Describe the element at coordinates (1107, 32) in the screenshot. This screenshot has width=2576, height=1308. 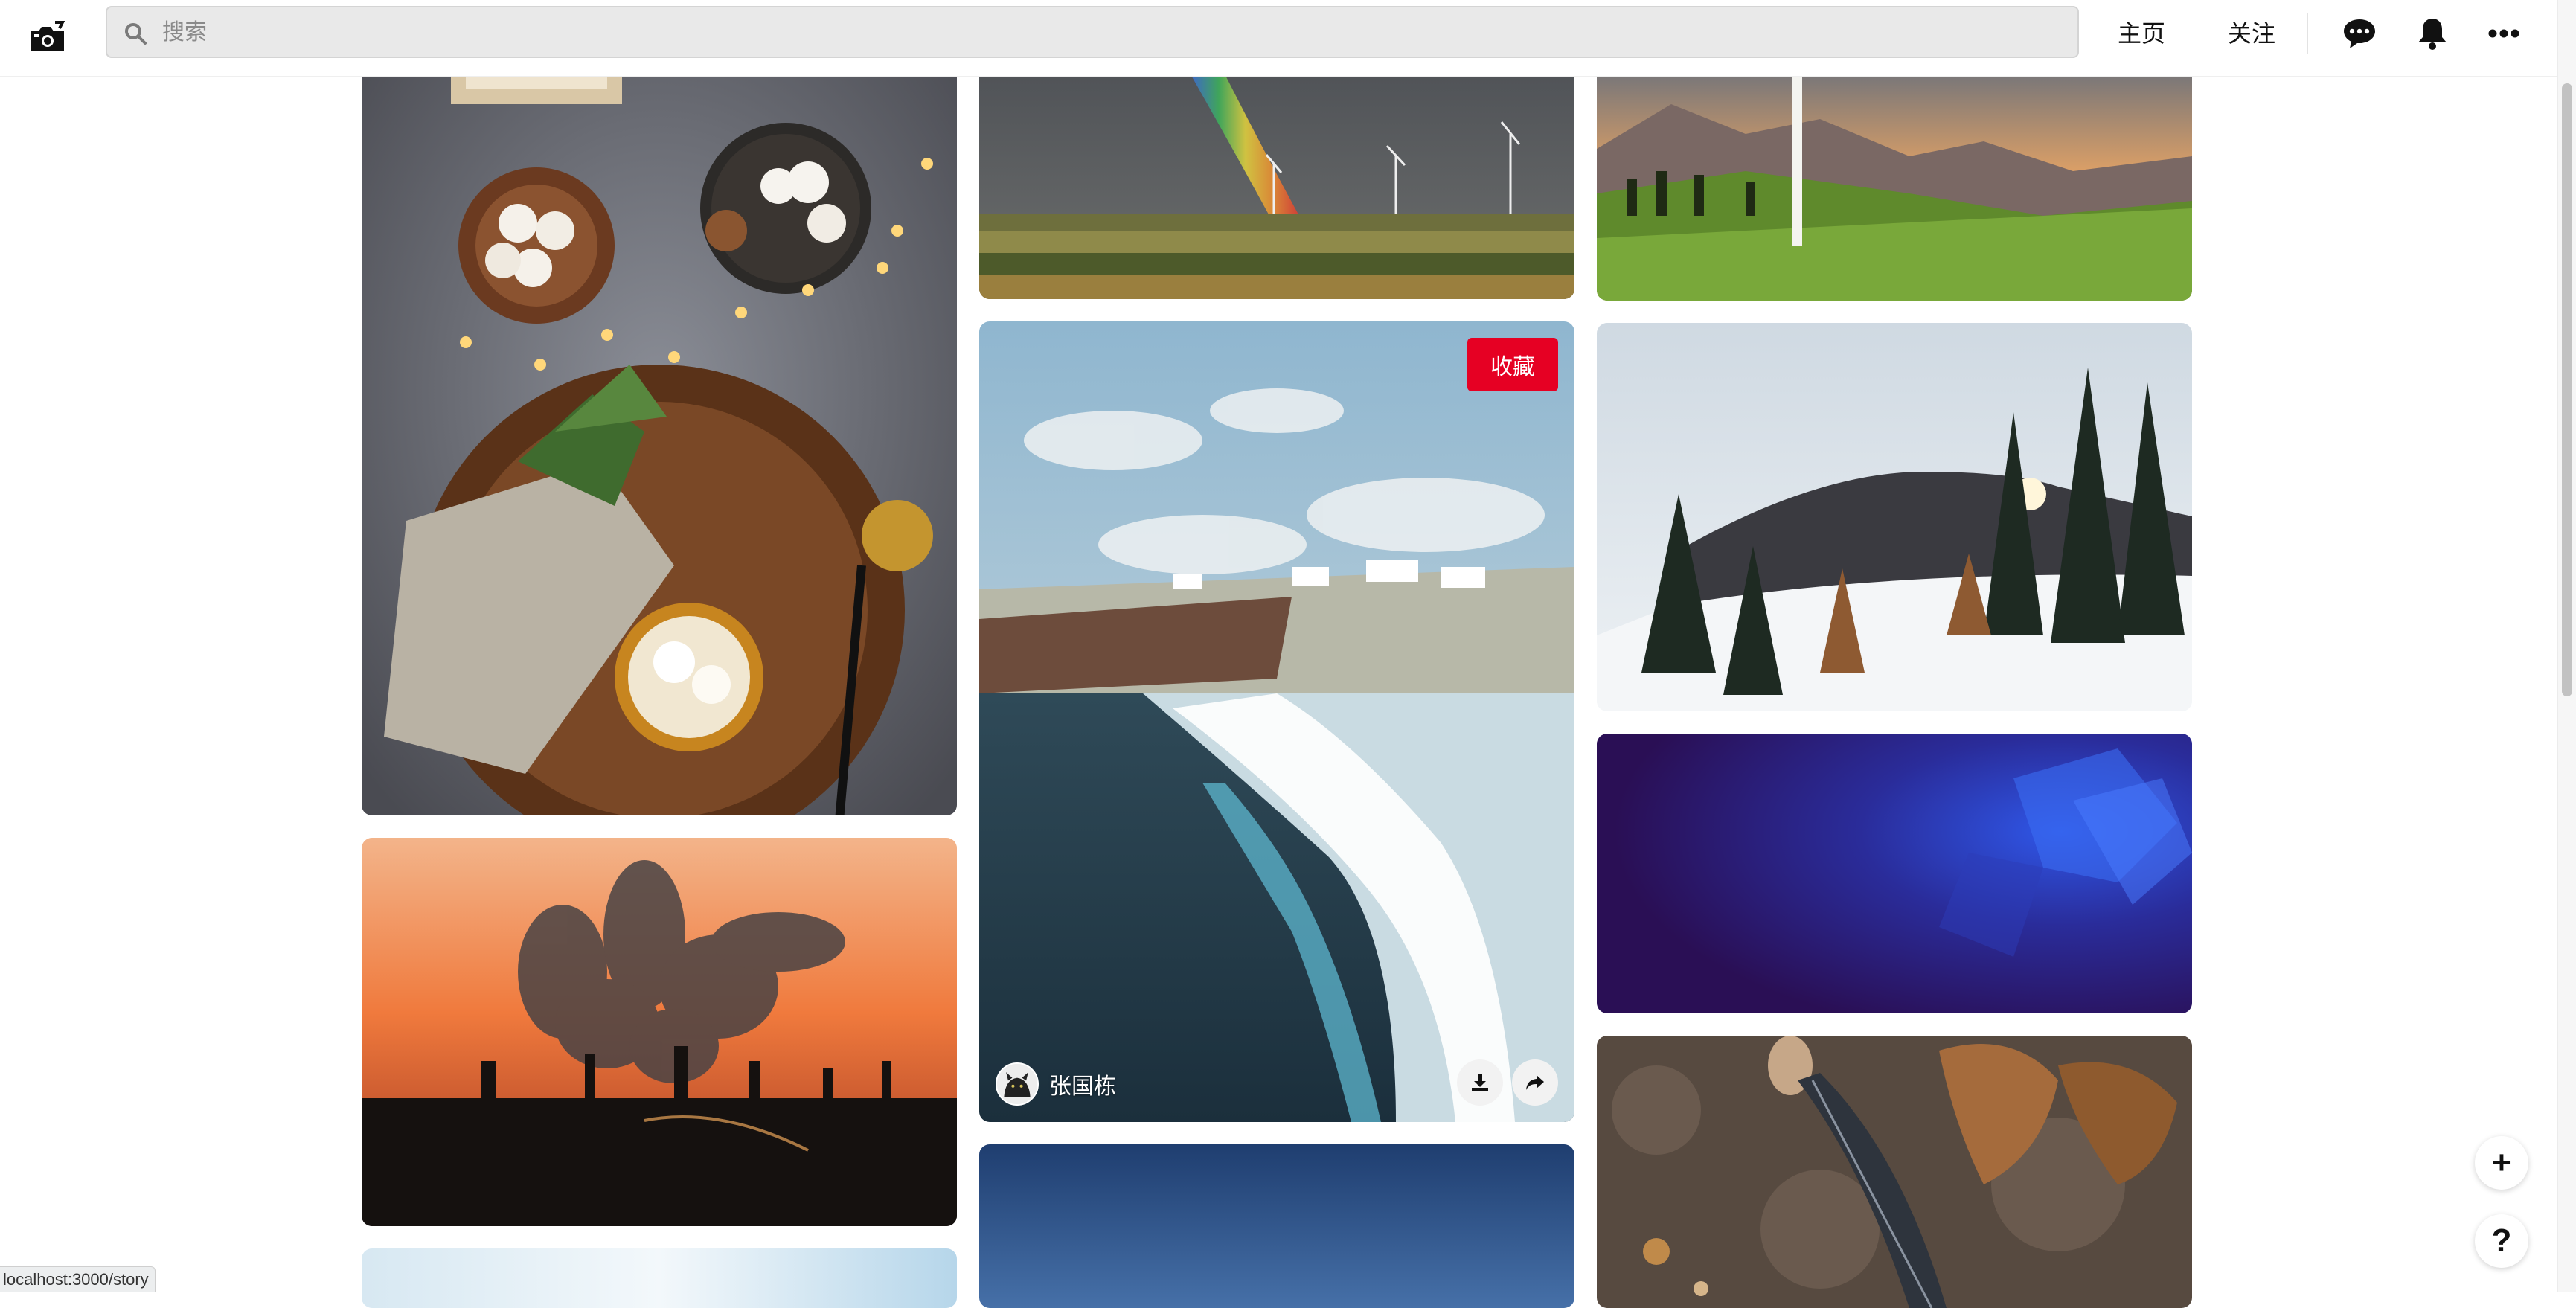
I see `search-input` at that location.